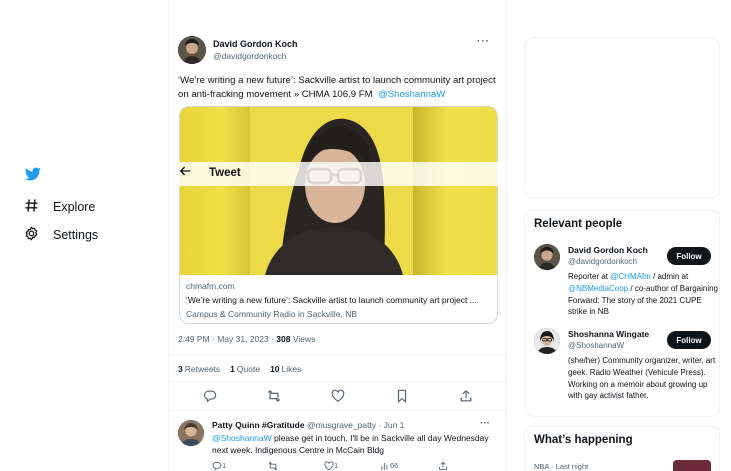  What do you see at coordinates (219, 466) in the screenshot?
I see `reply-reply-button: 1` at bounding box center [219, 466].